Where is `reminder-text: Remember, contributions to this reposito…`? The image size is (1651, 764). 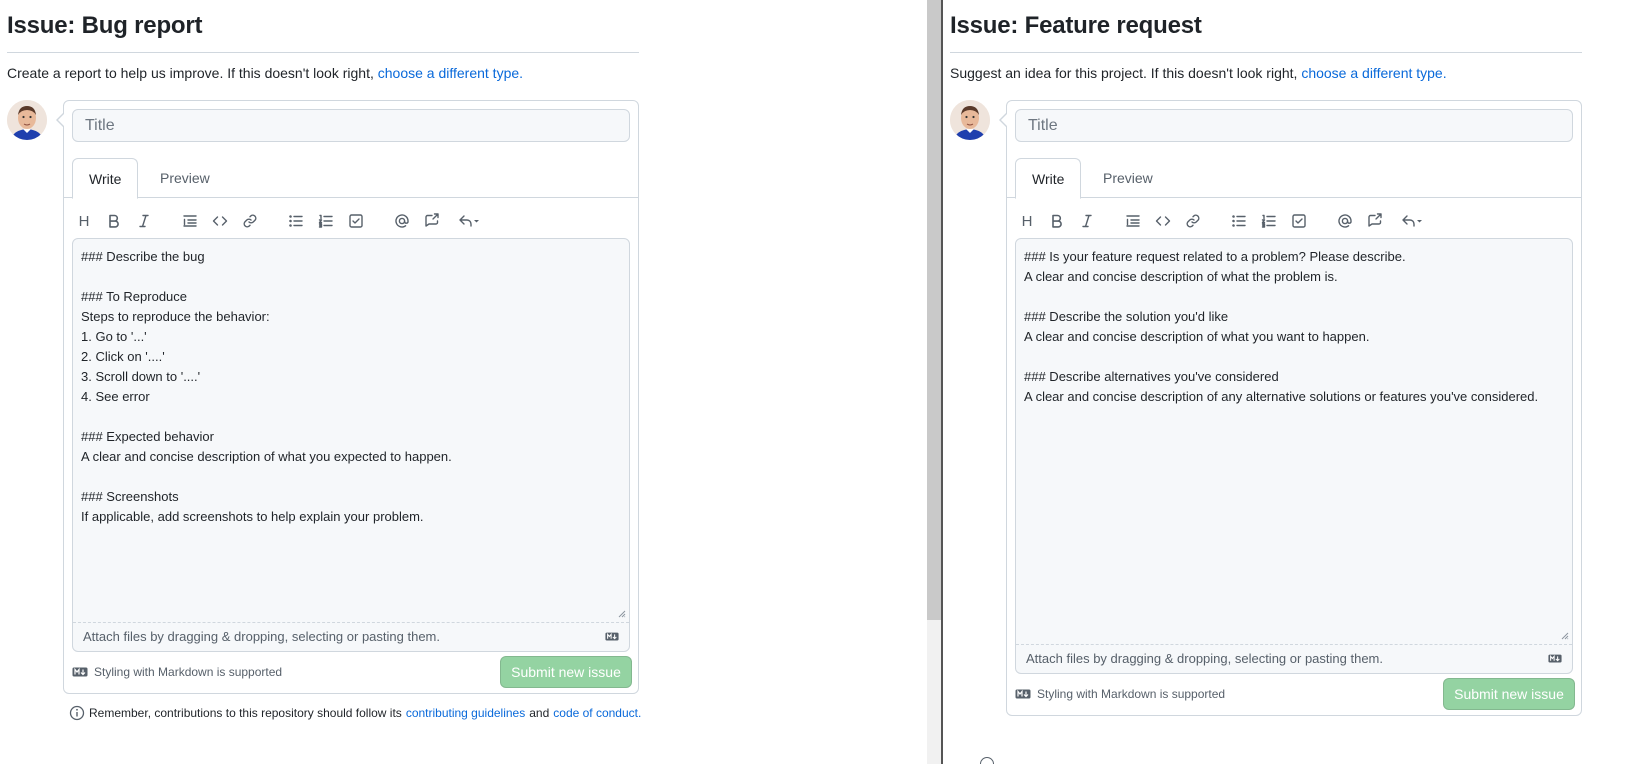
reminder-text: Remember, contributions to this reposito… is located at coordinates (245, 713).